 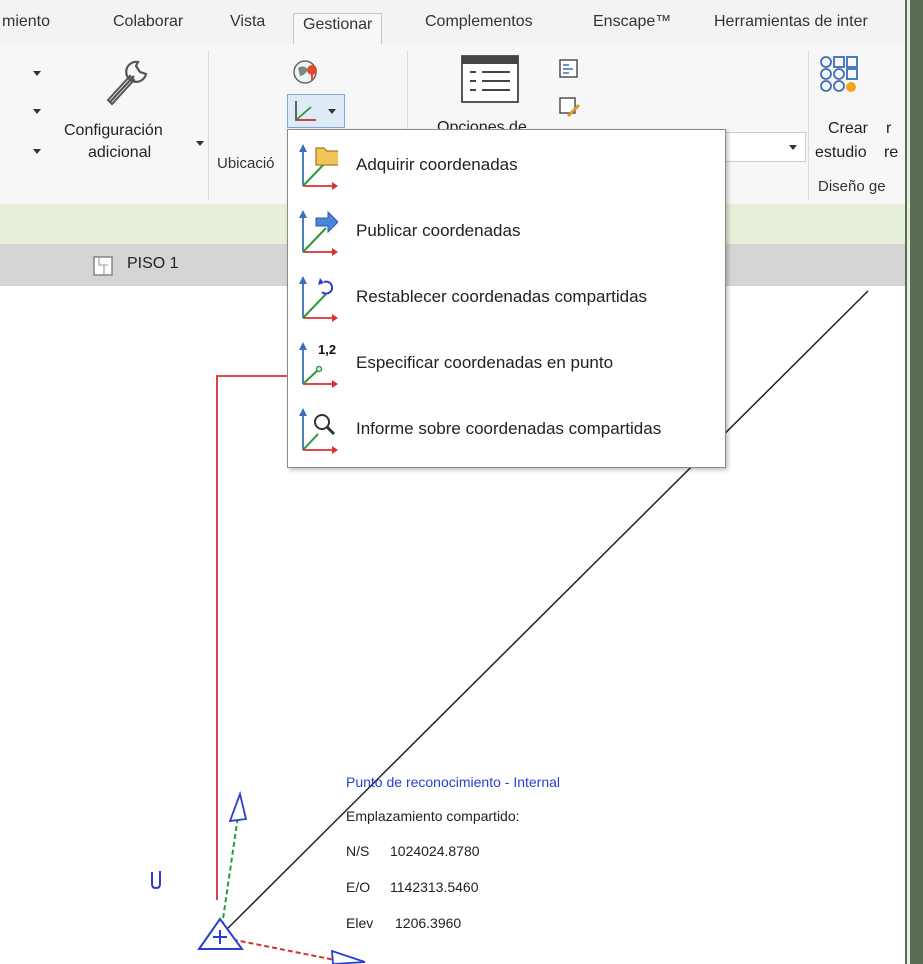 I want to click on tab-enscape: Enscape™, so click(x=632, y=27).